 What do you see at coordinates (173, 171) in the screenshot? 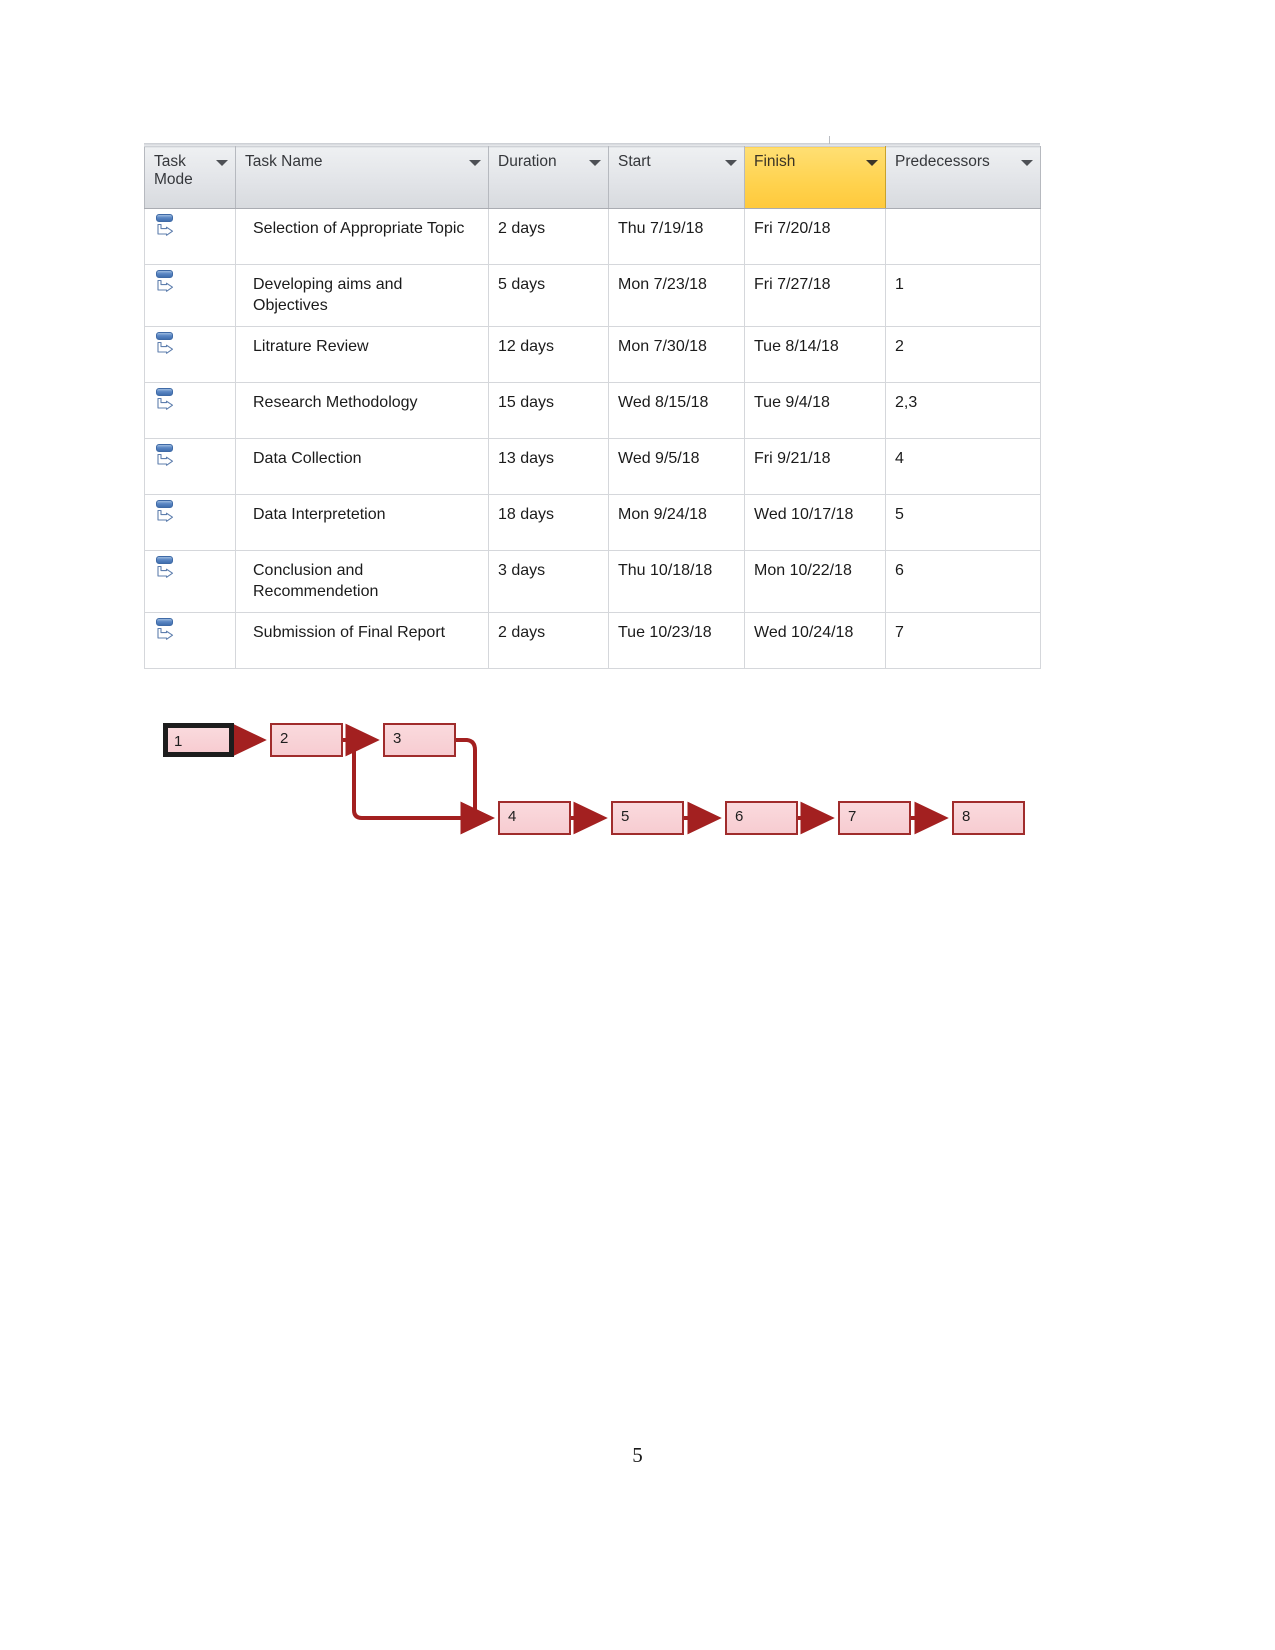
I see `column-header-label: Task Mode` at bounding box center [173, 171].